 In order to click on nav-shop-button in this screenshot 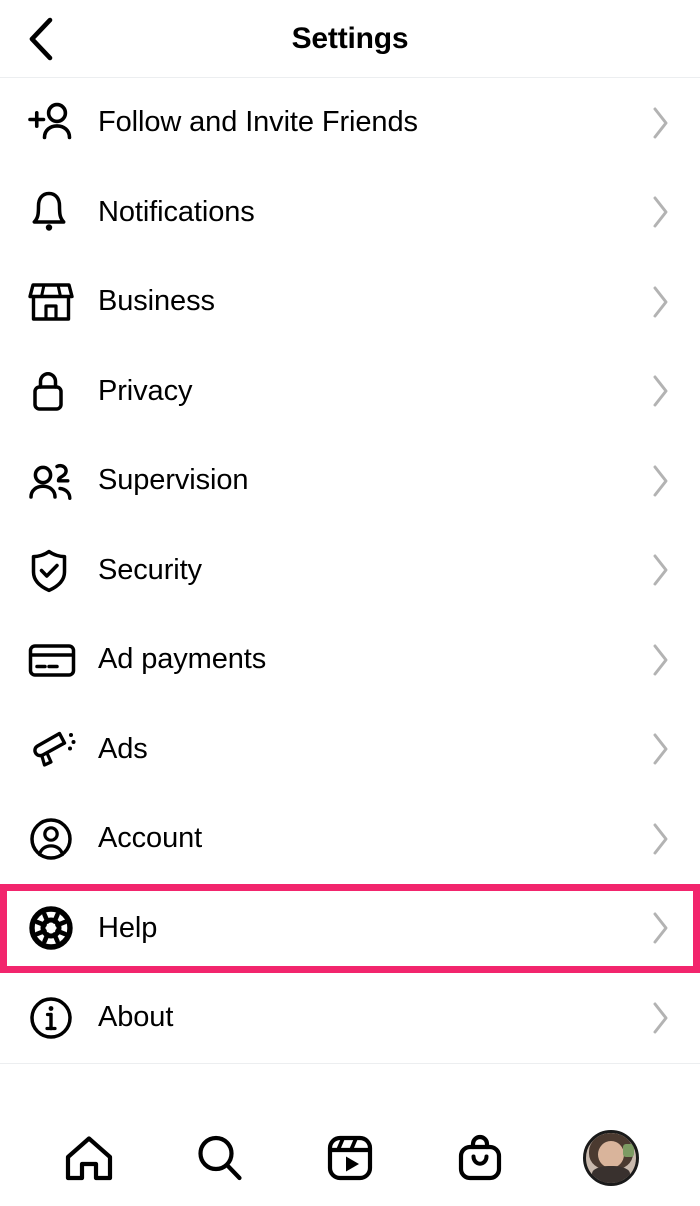, I will do `click(480, 1158)`.